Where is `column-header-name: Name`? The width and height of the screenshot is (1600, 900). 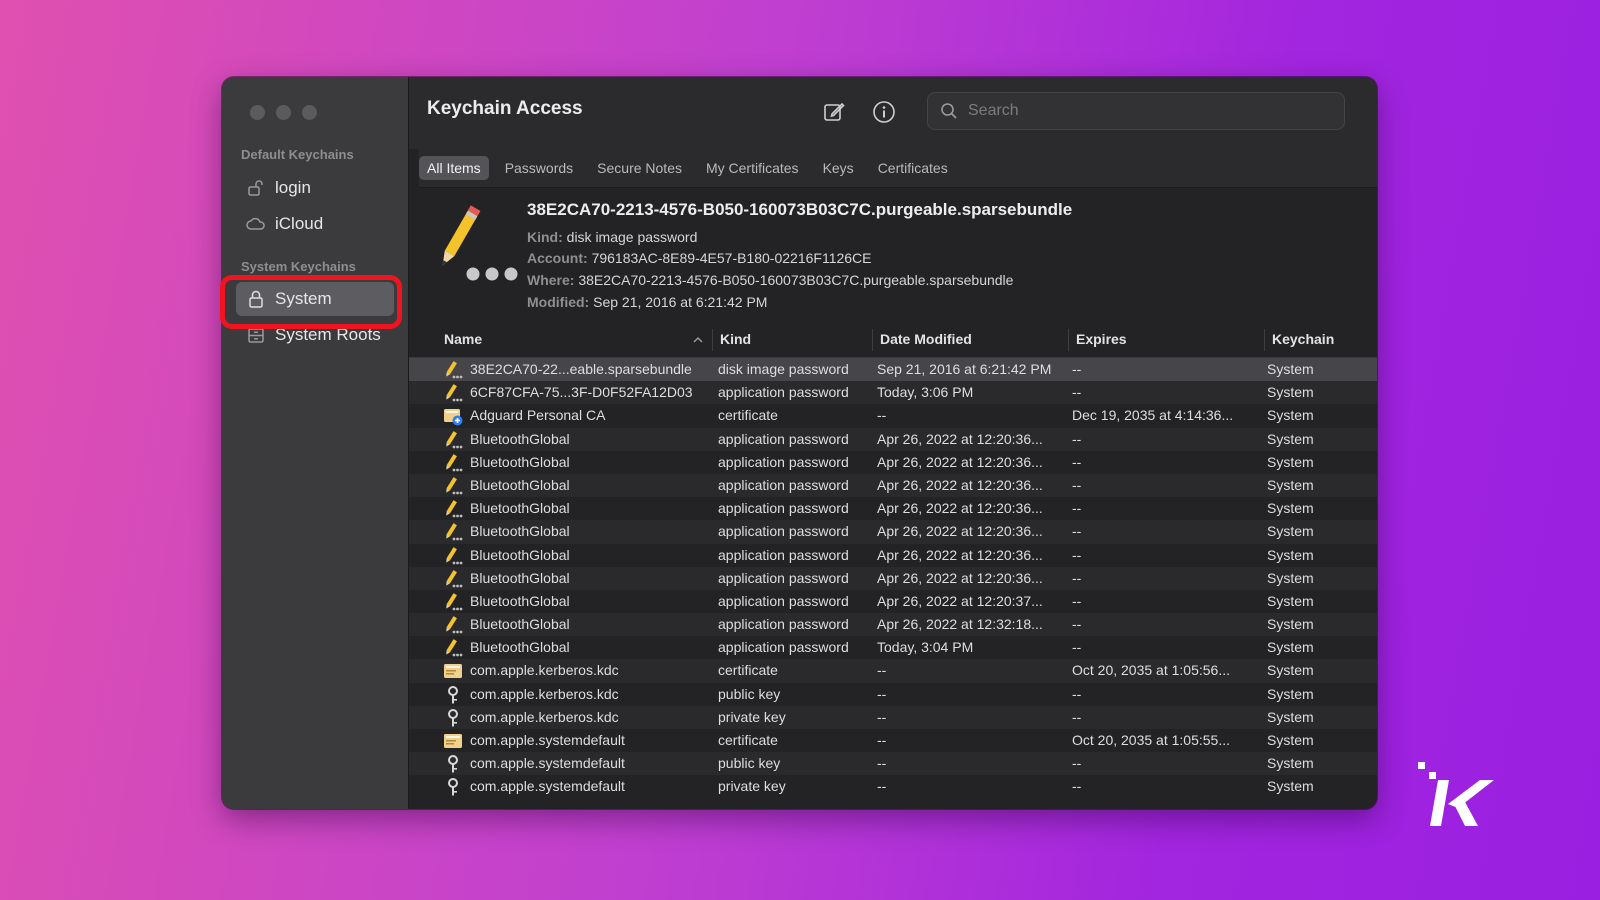
column-header-name: Name is located at coordinates (463, 339).